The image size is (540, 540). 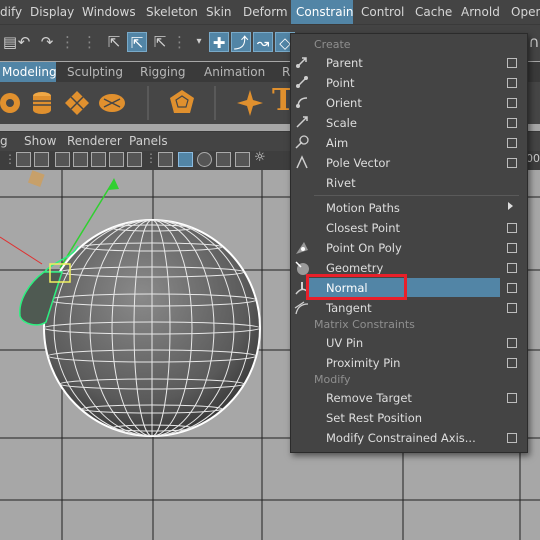 What do you see at coordinates (349, 308) in the screenshot?
I see `menu-item-tangent: Tangent` at bounding box center [349, 308].